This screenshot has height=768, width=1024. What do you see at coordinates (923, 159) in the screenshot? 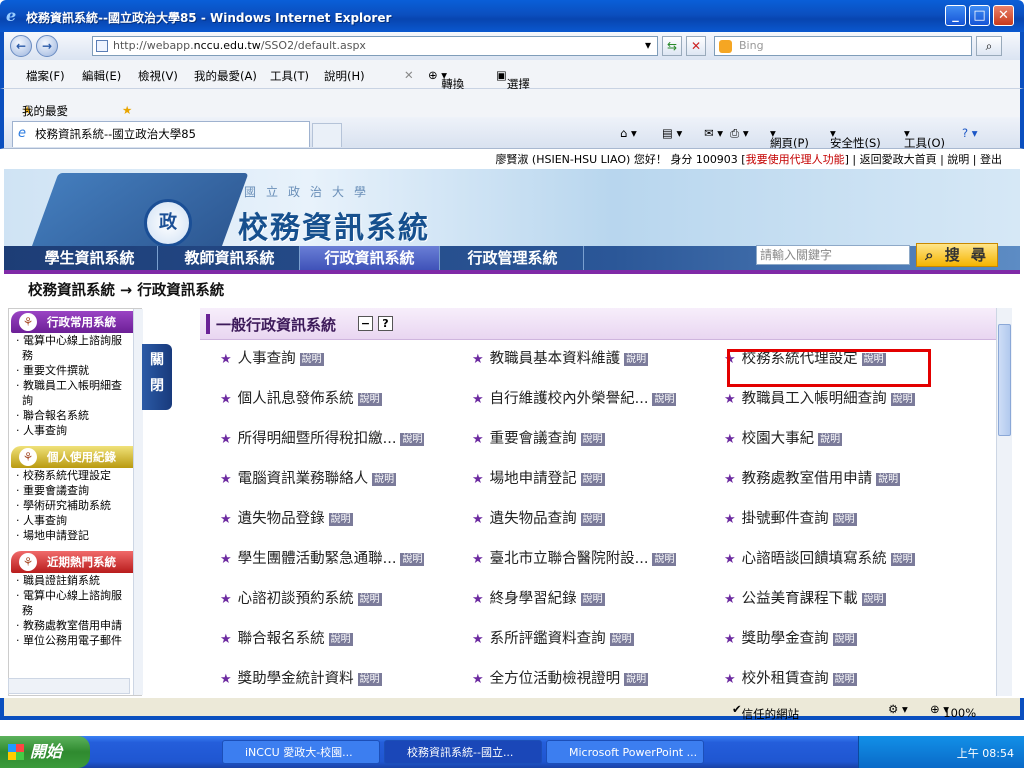
I see `user-links: ] | 返回愛政大首頁 | 說明 | 登出` at bounding box center [923, 159].